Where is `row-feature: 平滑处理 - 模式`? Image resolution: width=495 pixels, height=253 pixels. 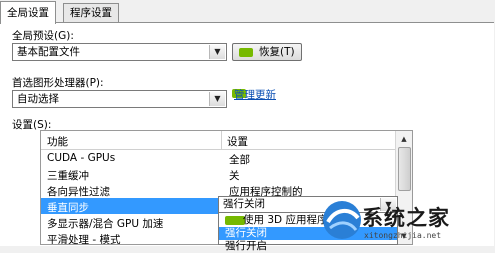 row-feature: 平滑处理 - 模式 is located at coordinates (84, 239).